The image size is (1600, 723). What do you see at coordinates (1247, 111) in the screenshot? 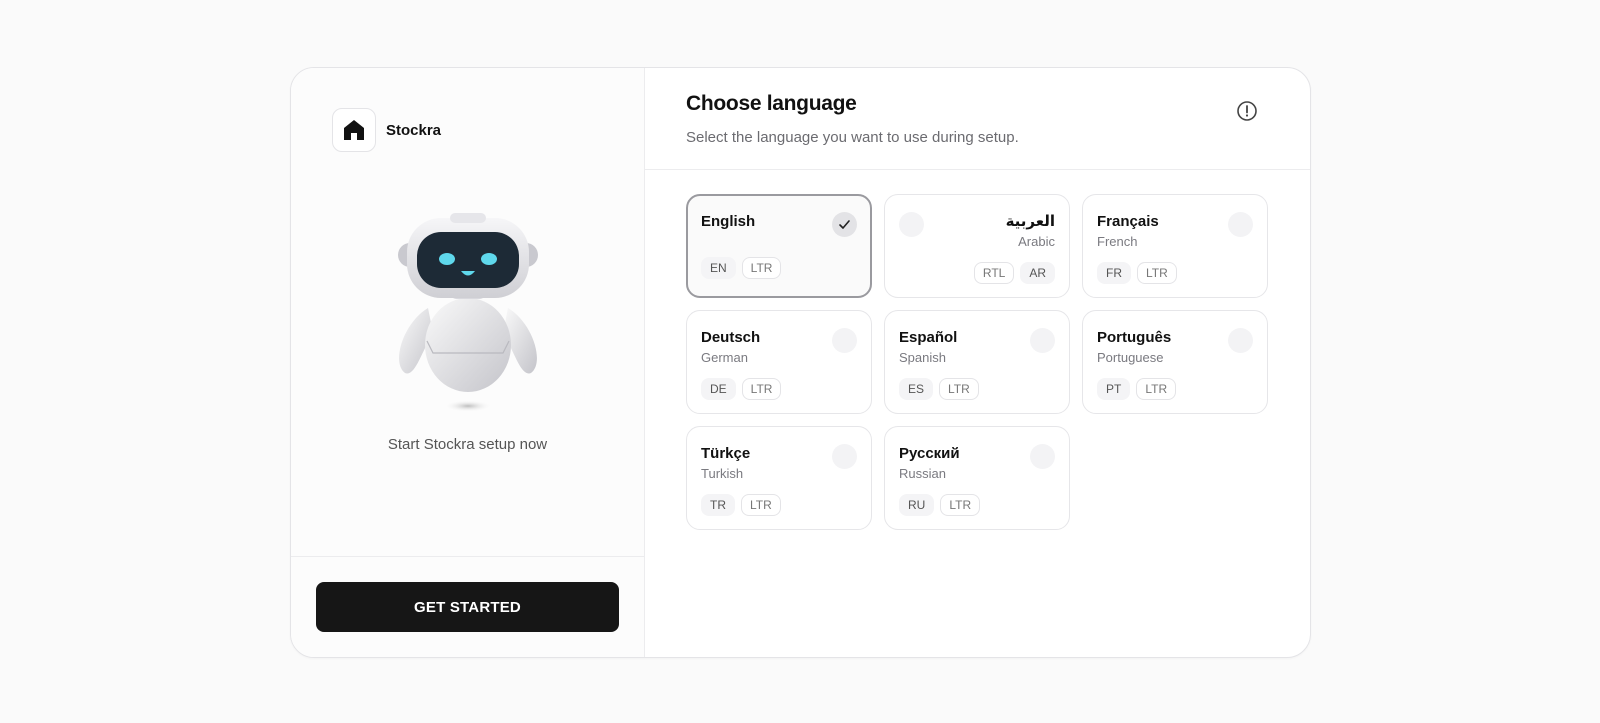
I see `info-icon` at bounding box center [1247, 111].